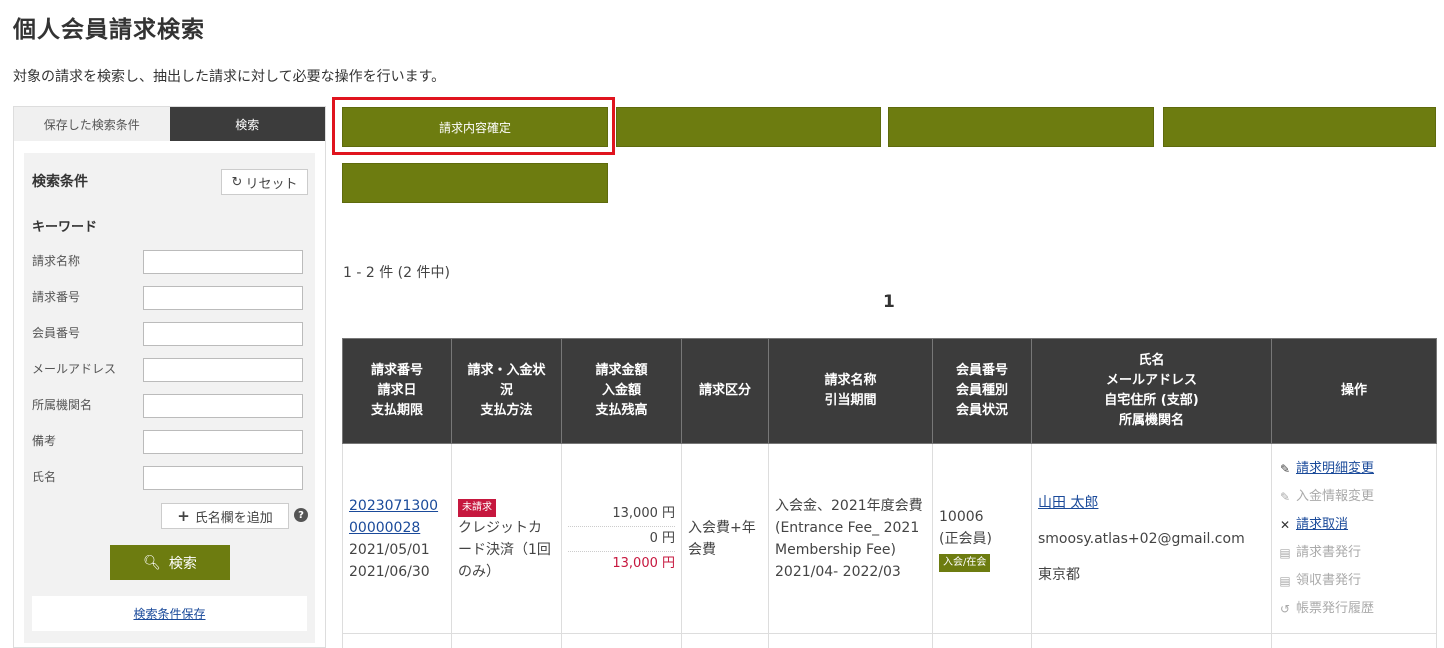  I want to click on invoice-name: 入会金、2021年度会費, so click(849, 505).